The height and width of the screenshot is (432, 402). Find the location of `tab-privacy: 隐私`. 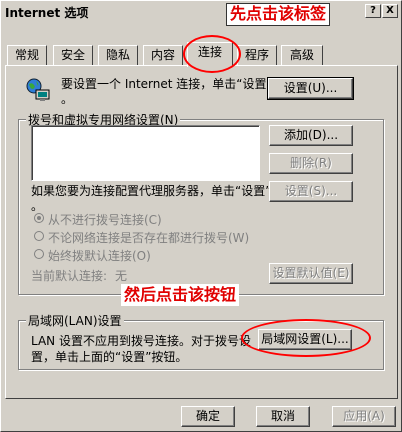

tab-privacy: 隐私 is located at coordinates (118, 55).